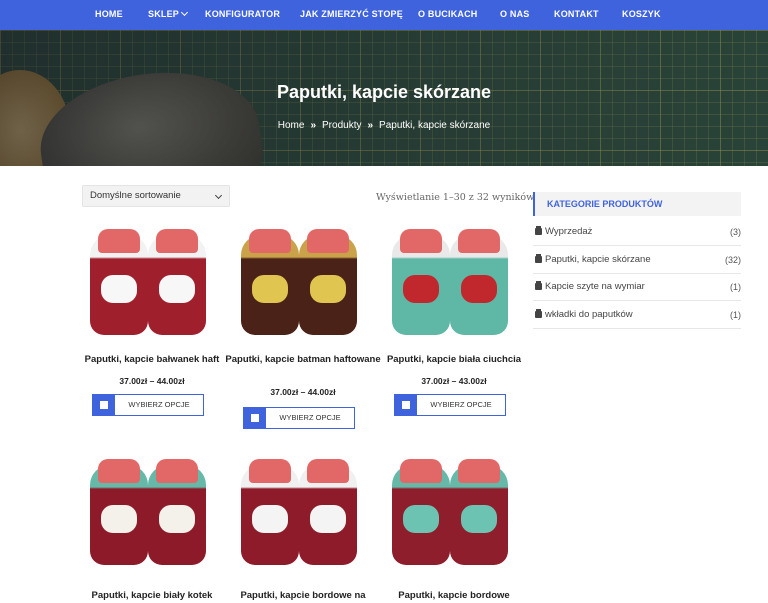  What do you see at coordinates (515, 15) in the screenshot?
I see `nav-o-nas: O NAS` at bounding box center [515, 15].